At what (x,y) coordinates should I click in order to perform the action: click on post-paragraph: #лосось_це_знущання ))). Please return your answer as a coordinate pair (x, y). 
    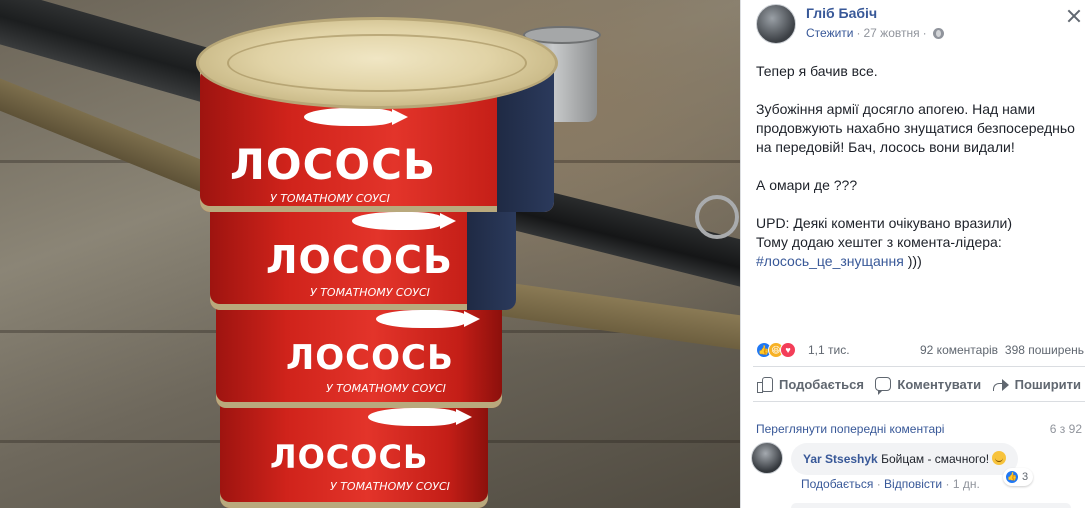
    Looking at the image, I should click on (921, 261).